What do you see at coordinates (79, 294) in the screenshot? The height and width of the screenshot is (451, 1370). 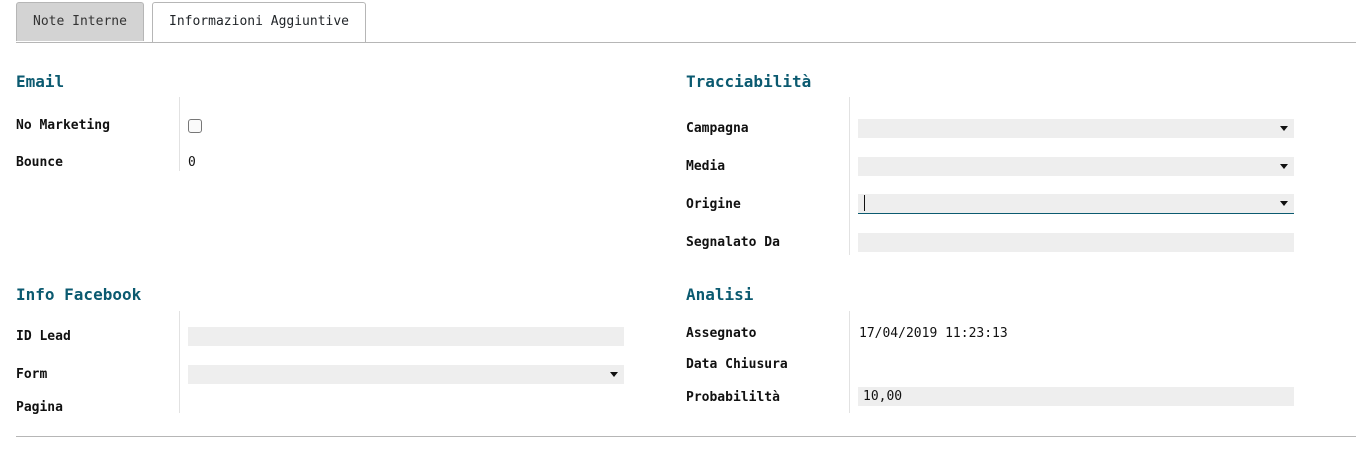 I see `section-title-info-facebook: Info Facebook` at bounding box center [79, 294].